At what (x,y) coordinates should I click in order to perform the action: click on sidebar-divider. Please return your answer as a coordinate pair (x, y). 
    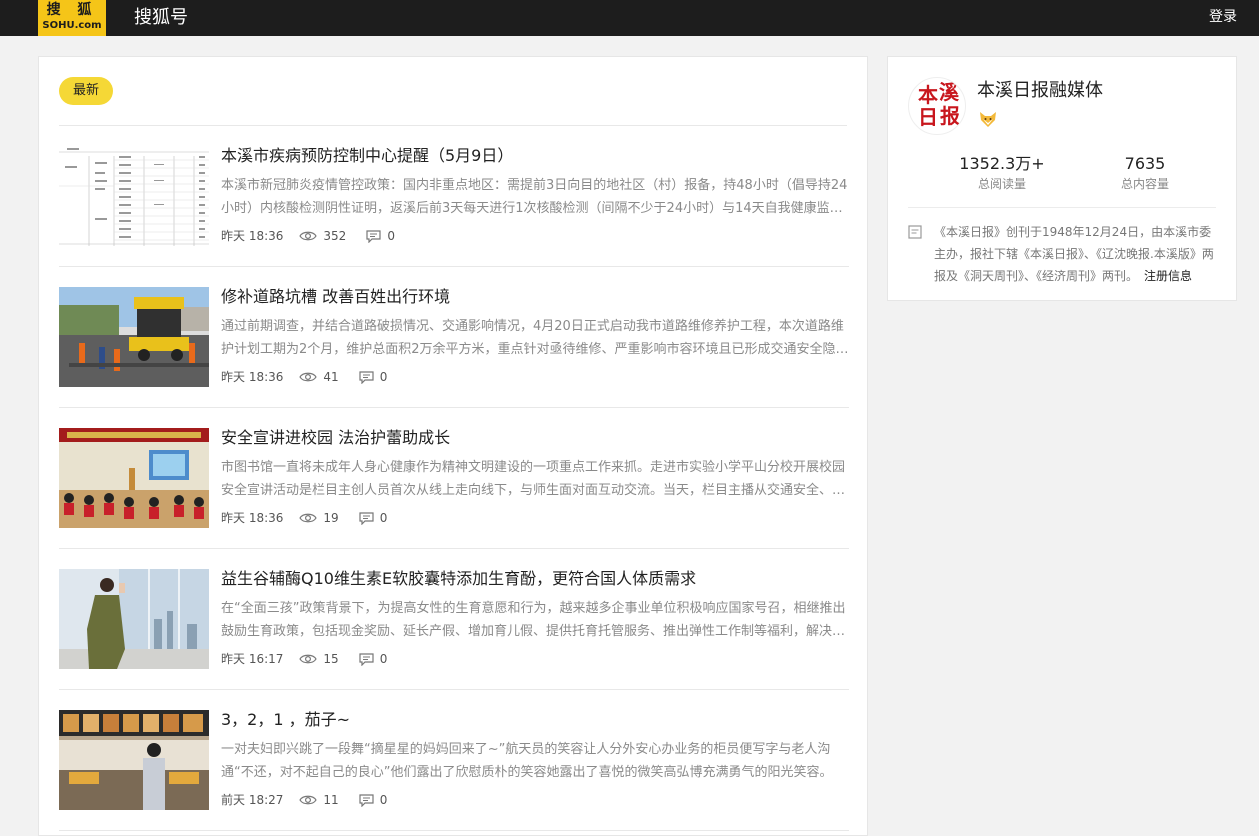
    Looking at the image, I should click on (1062, 207).